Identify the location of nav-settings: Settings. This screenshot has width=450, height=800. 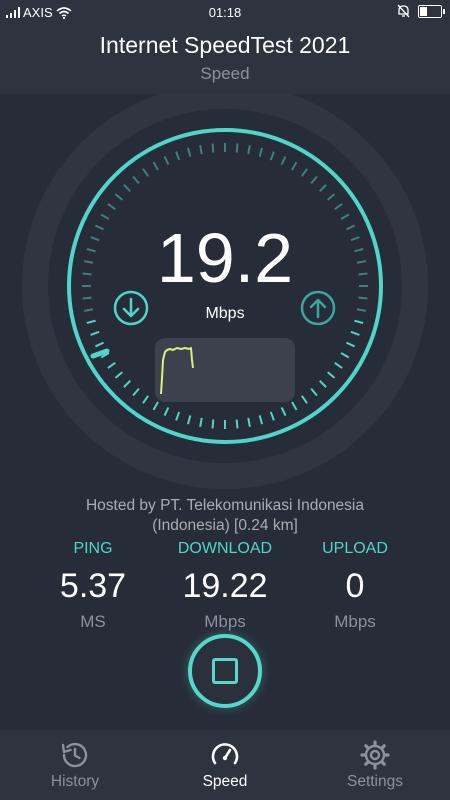
(375, 765).